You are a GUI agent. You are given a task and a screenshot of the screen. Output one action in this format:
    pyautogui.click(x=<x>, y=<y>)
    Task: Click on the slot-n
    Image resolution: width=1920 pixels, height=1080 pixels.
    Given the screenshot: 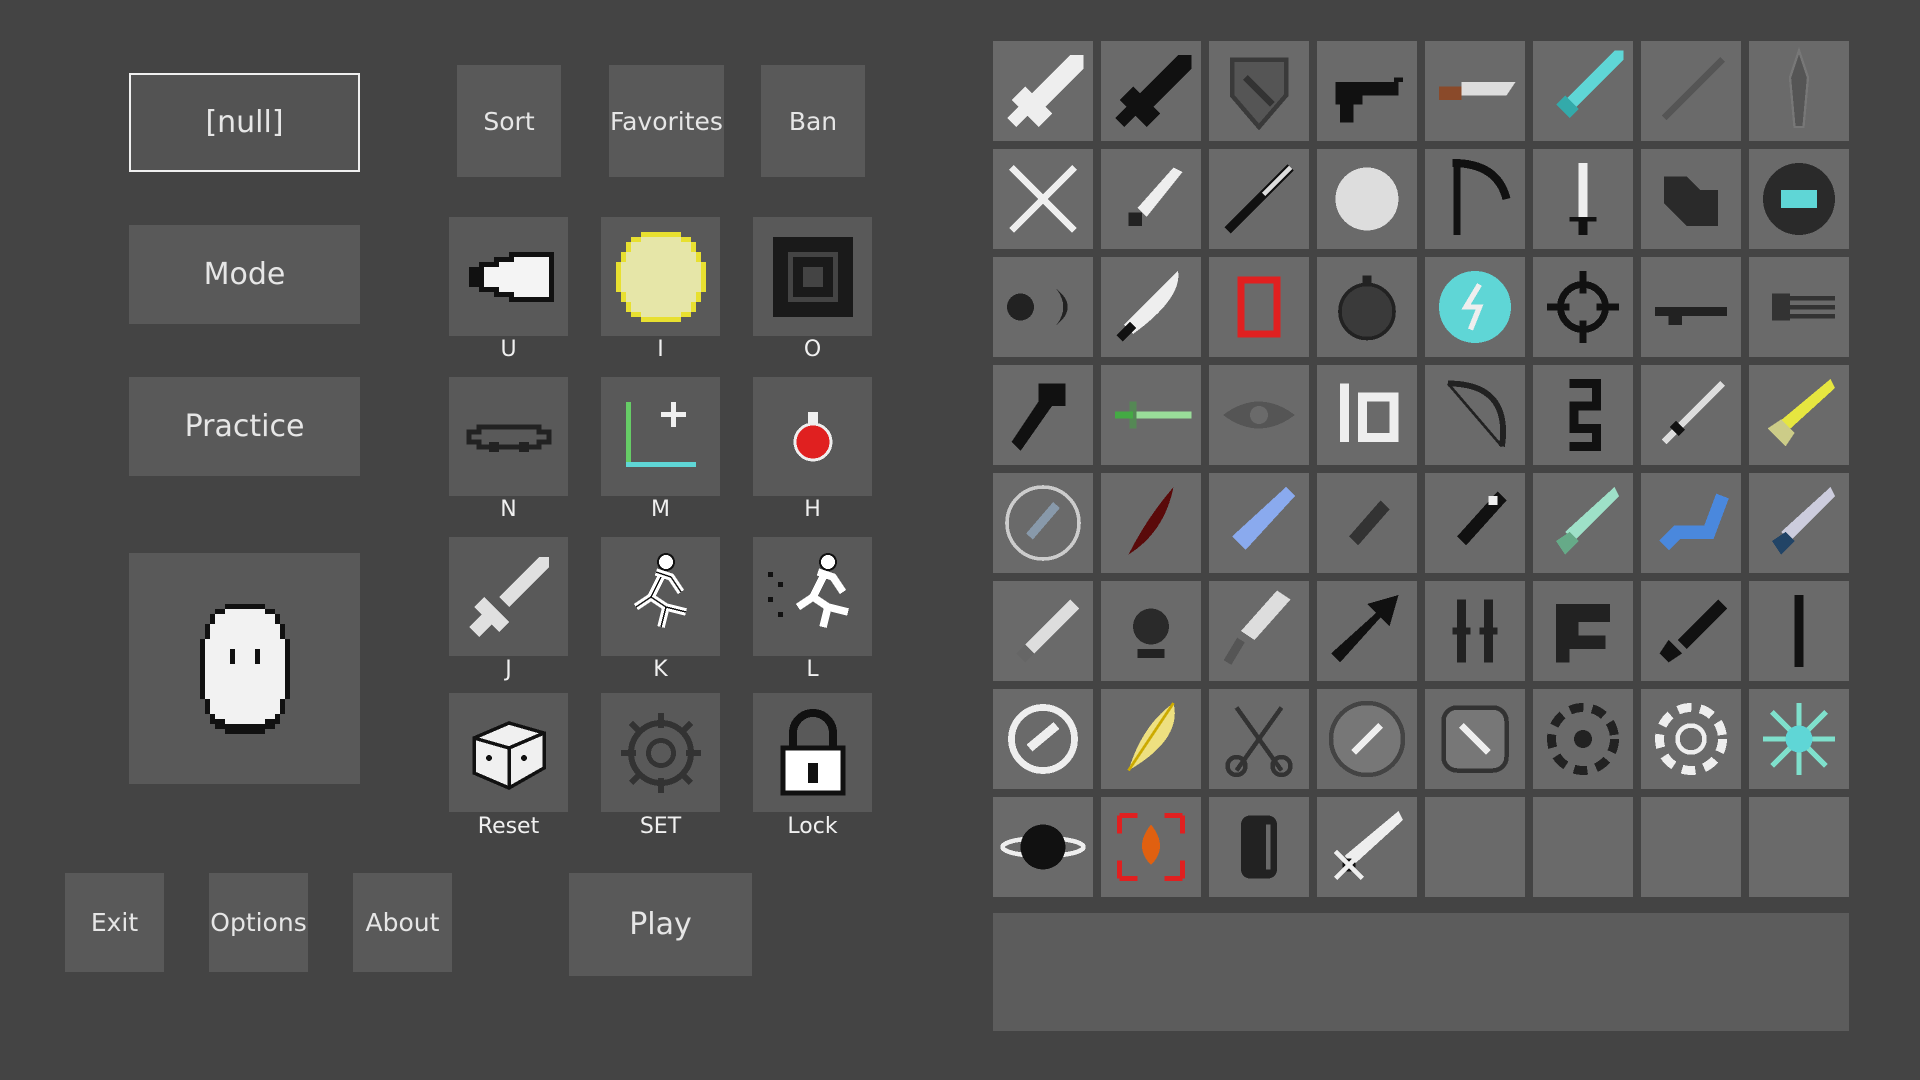 What is the action you would take?
    pyautogui.click(x=508, y=436)
    